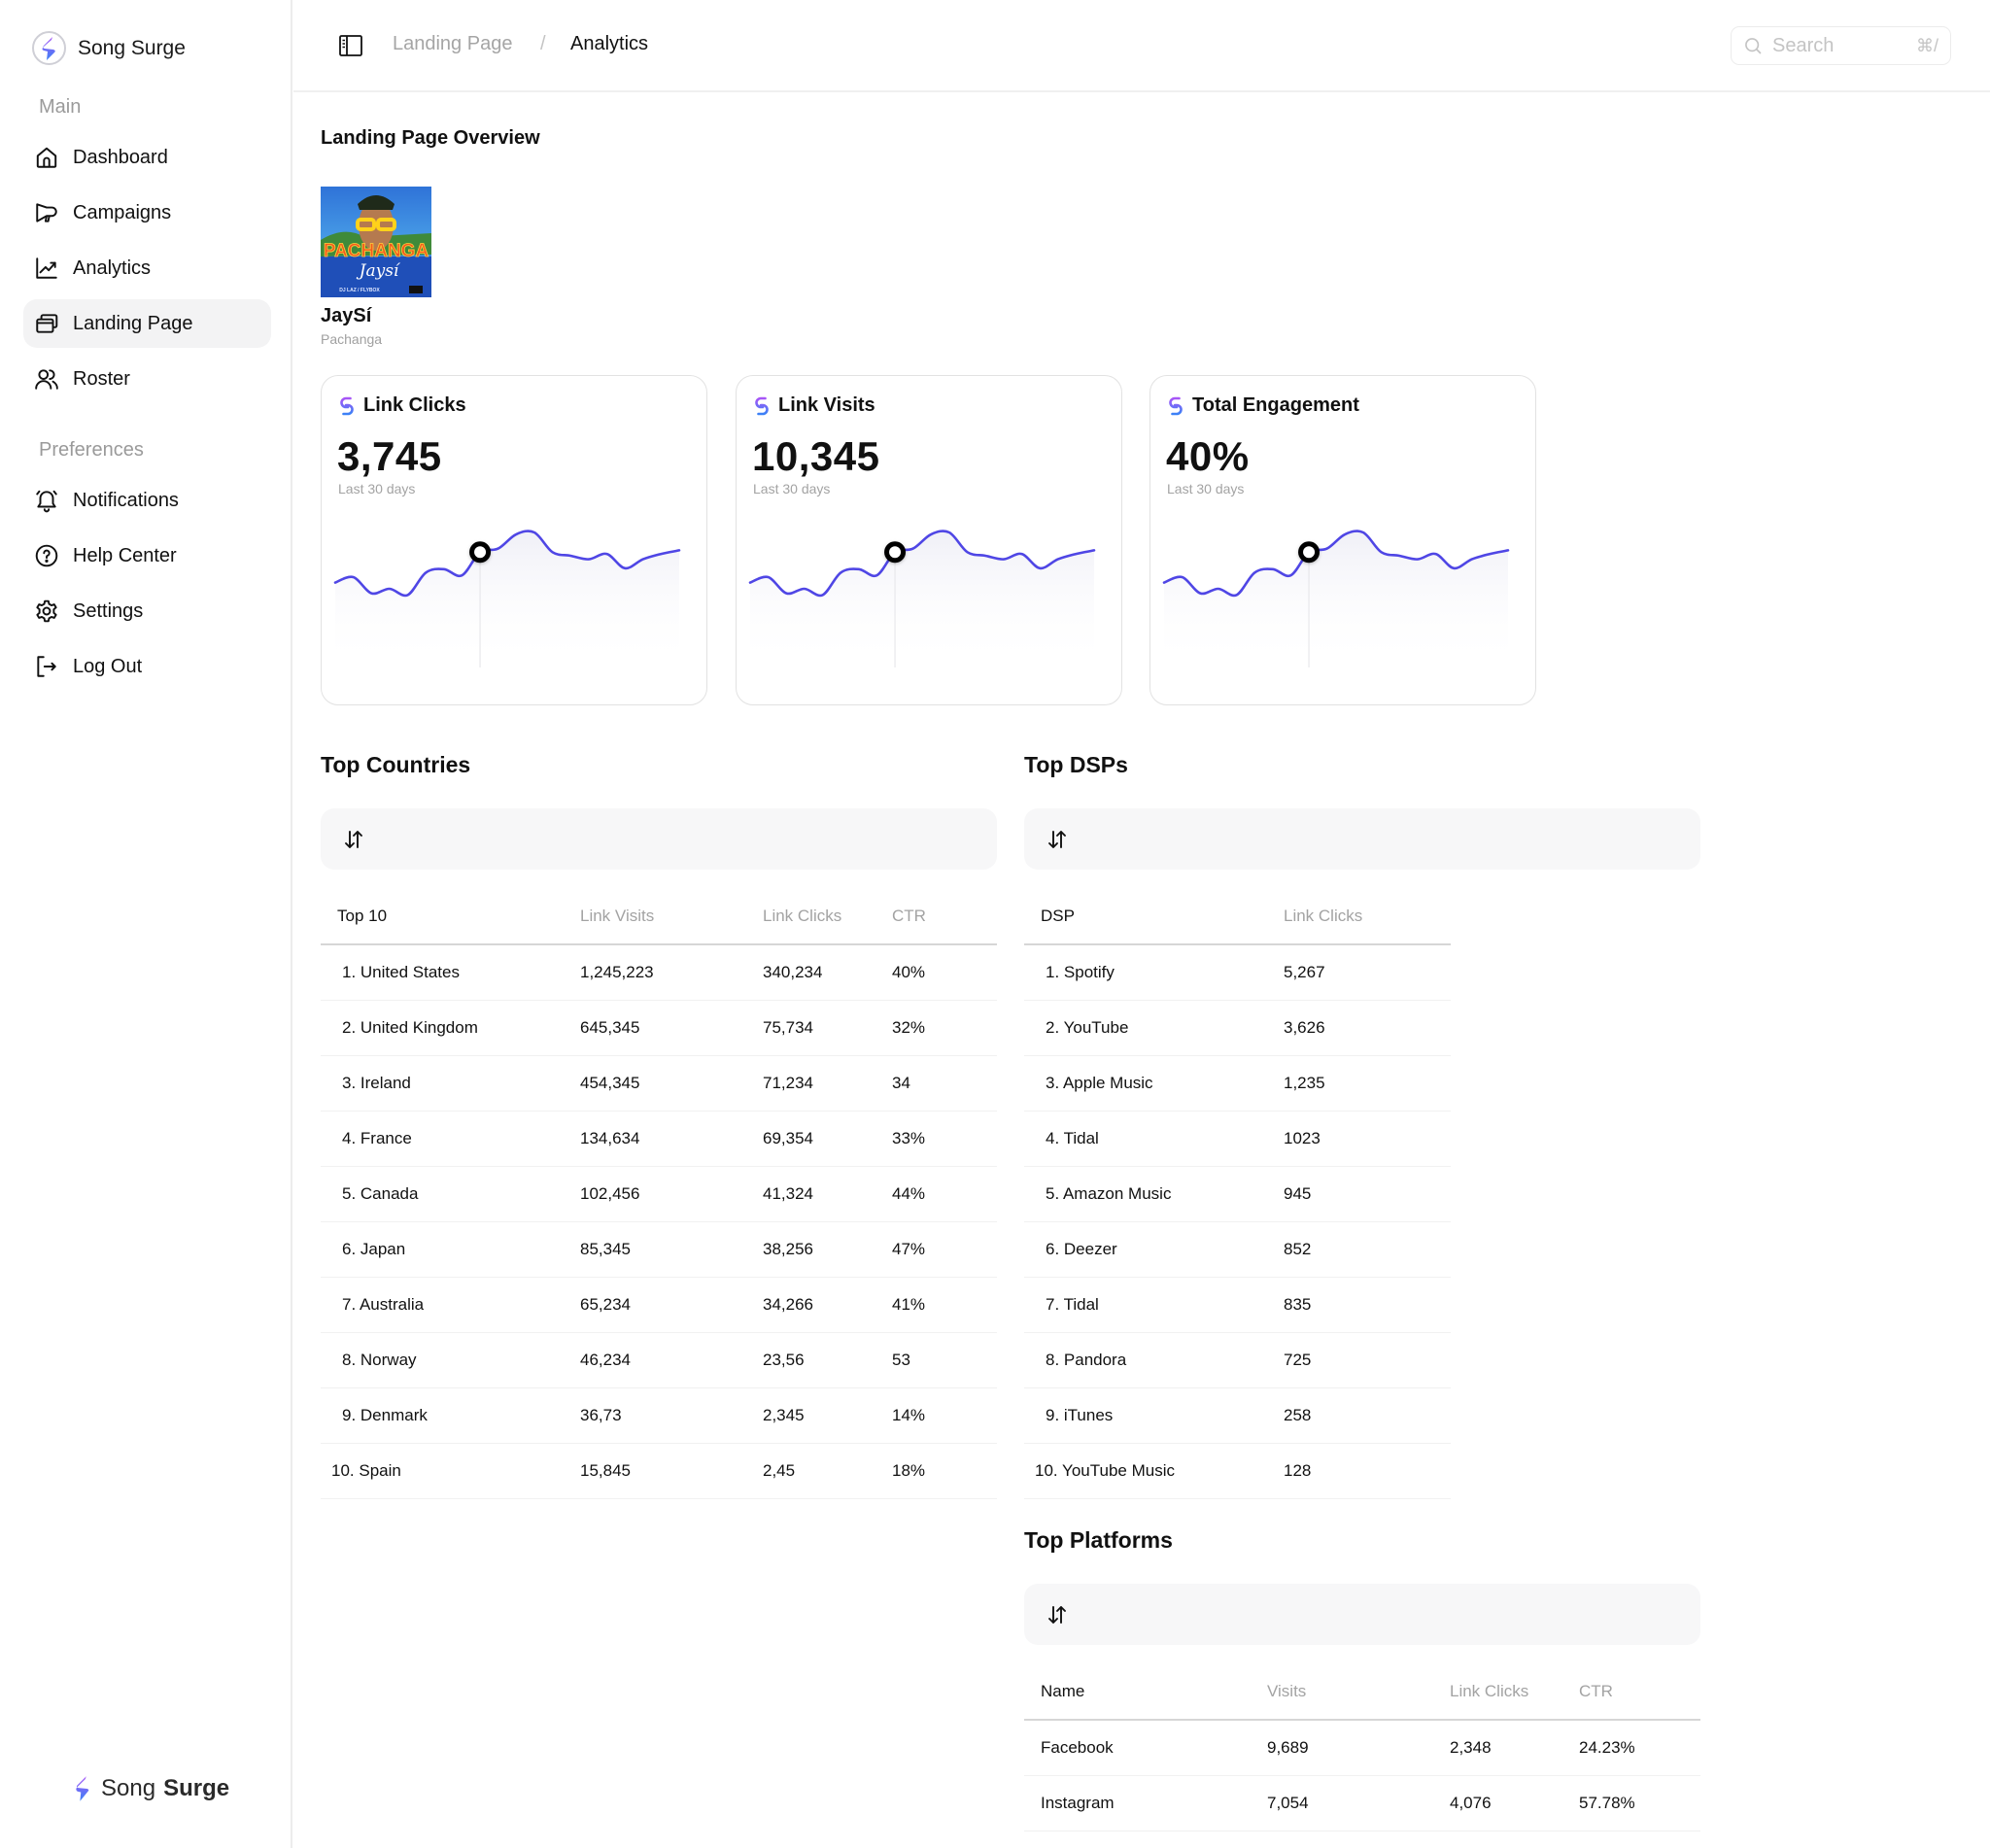  I want to click on kpi-period: Last 30 days, so click(792, 488).